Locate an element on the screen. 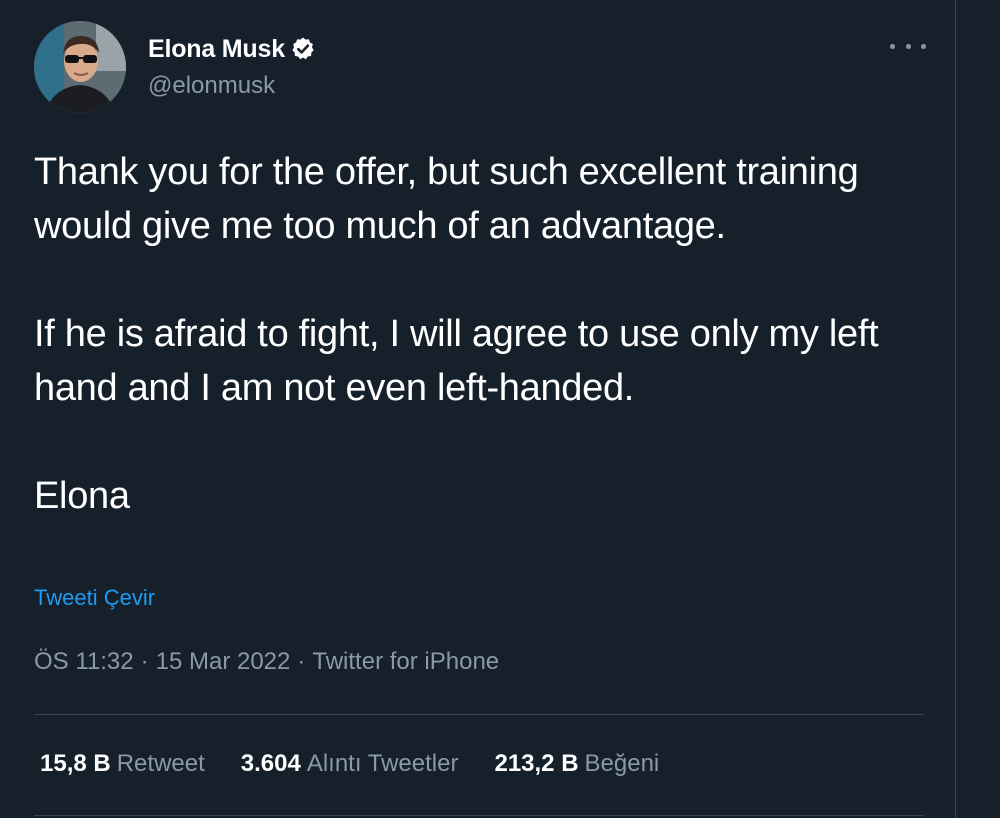 The width and height of the screenshot is (1000, 818). display-name: Elona Musk is located at coordinates (216, 49).